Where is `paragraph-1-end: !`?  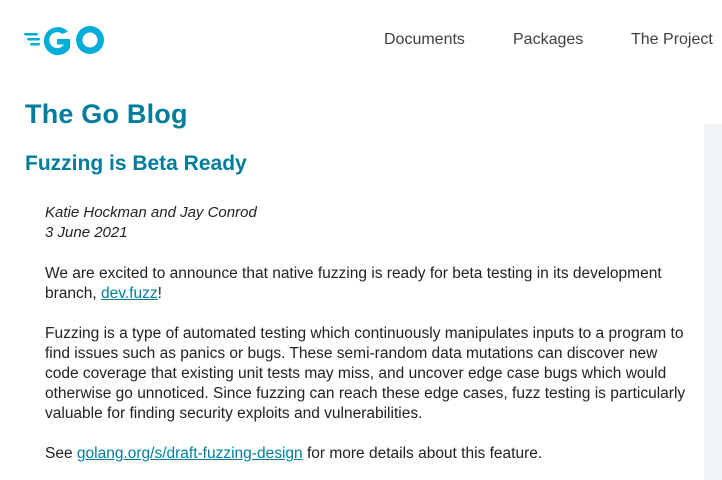 paragraph-1-end: ! is located at coordinates (159, 293).